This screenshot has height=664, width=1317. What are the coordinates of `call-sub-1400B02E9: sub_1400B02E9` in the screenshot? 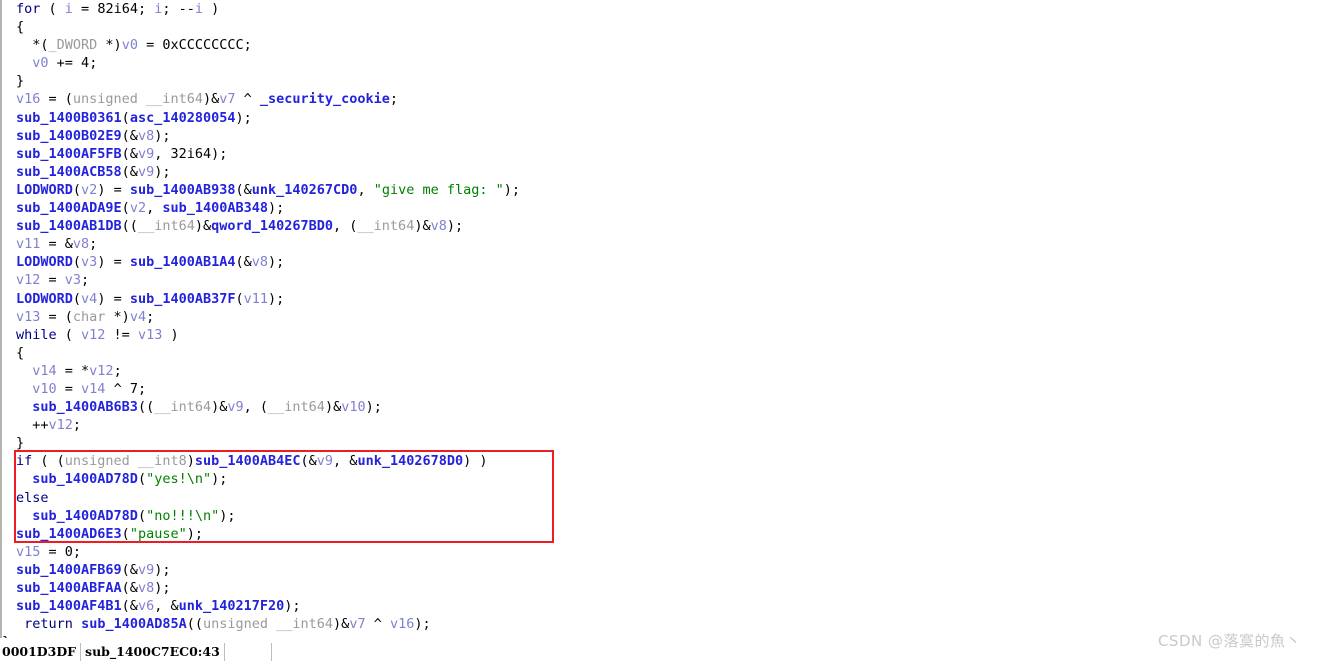 It's located at (69, 136).